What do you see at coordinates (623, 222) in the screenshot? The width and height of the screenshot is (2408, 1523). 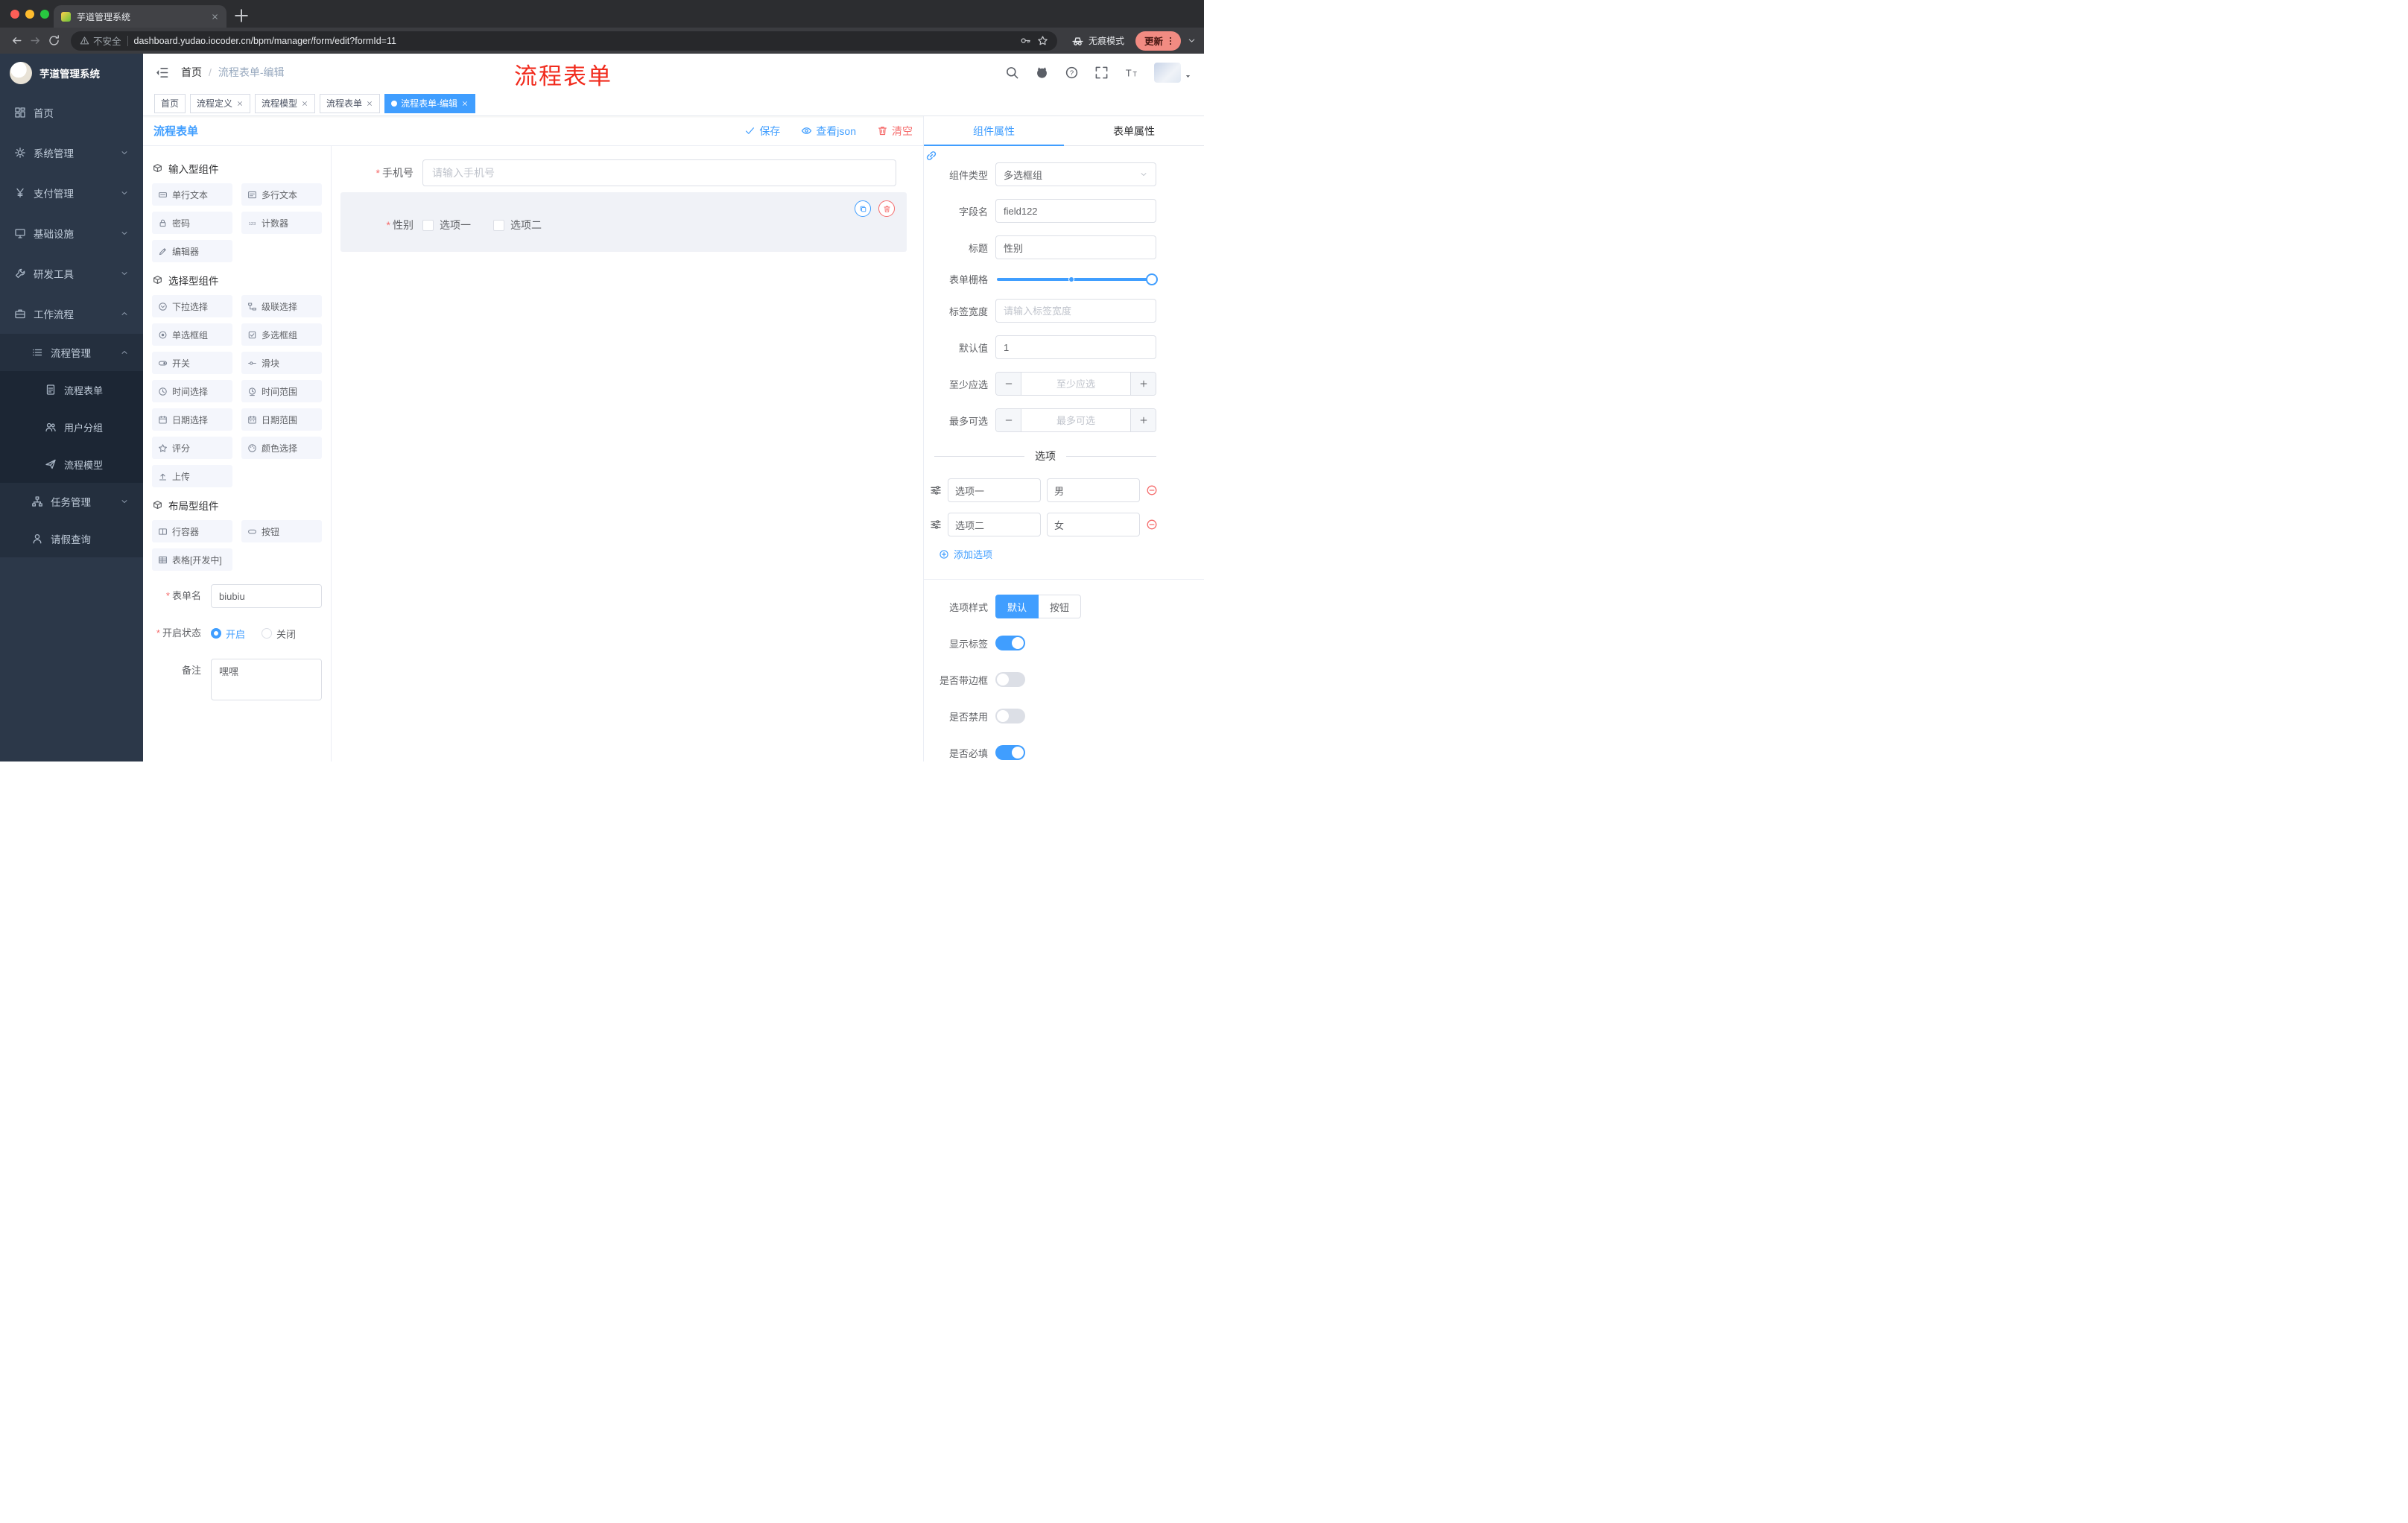 I see `canvas-widget-gender-selected: 性别 选项一 选项二` at bounding box center [623, 222].